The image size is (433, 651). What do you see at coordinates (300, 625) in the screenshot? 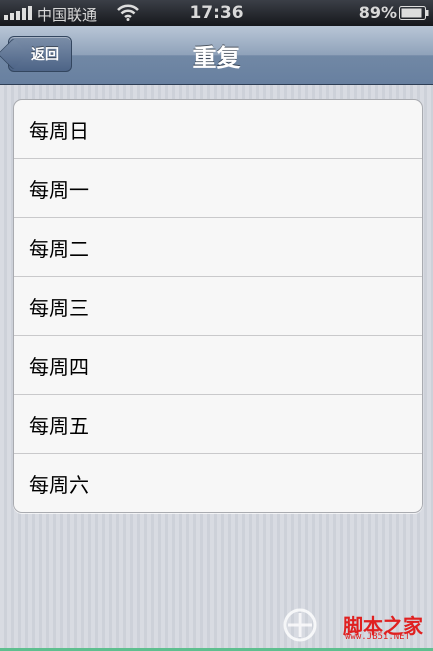
I see `watermark-logo-icon` at bounding box center [300, 625].